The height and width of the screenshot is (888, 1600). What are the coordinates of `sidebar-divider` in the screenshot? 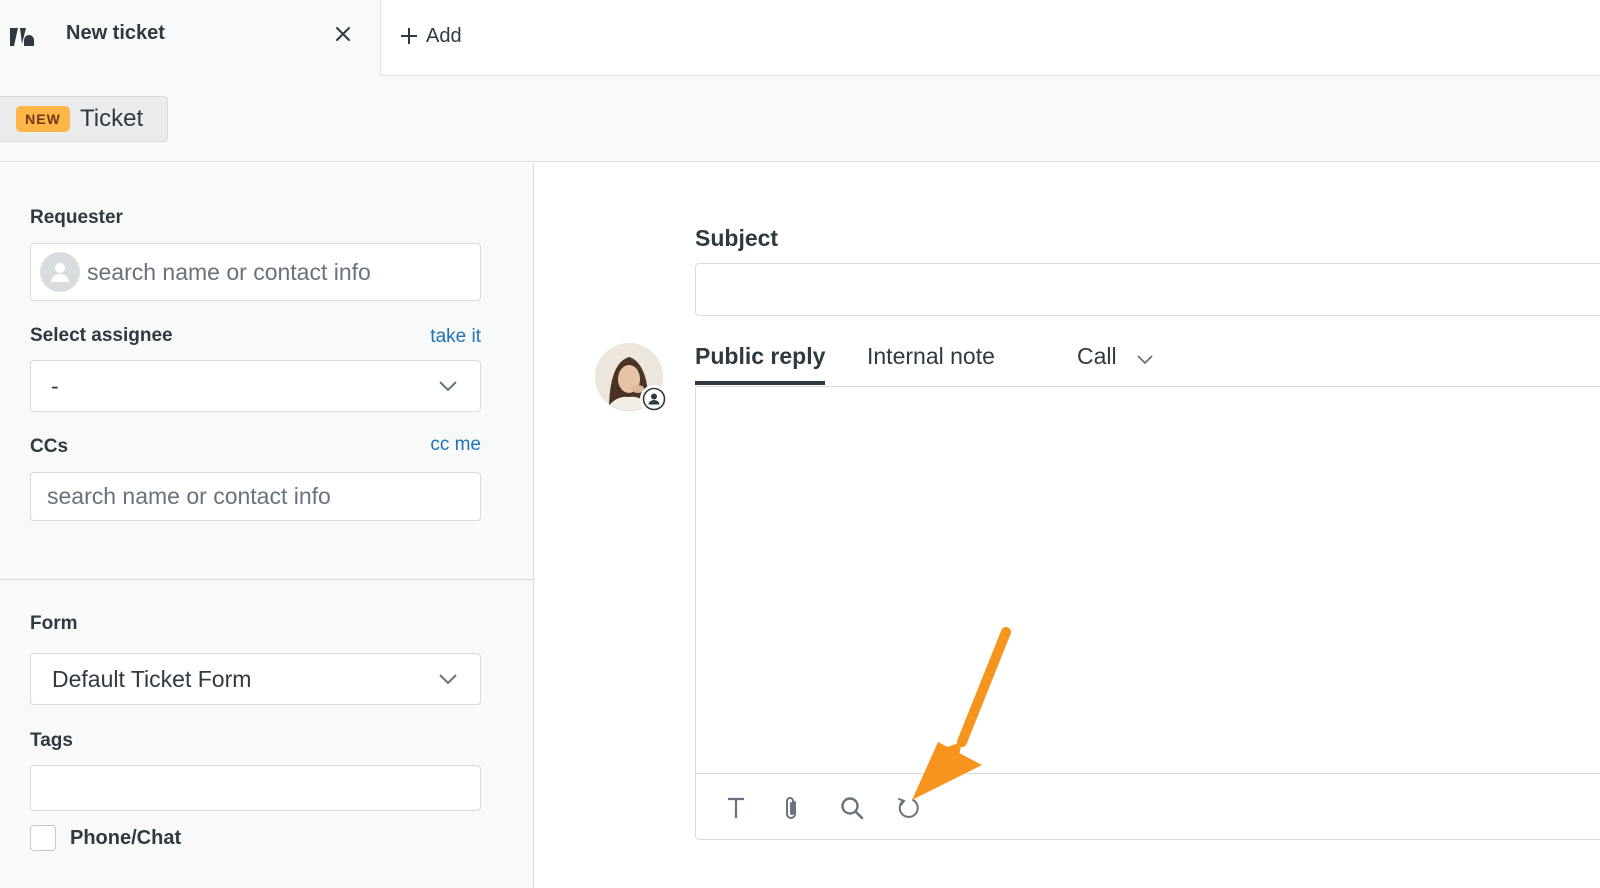 It's located at (266, 579).